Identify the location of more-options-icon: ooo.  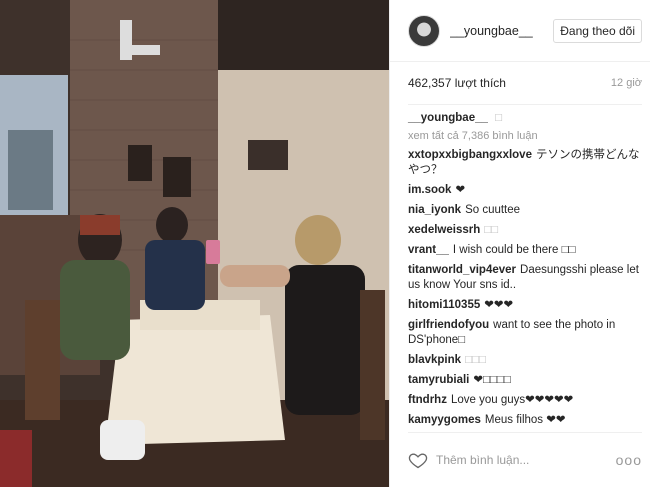
(629, 460).